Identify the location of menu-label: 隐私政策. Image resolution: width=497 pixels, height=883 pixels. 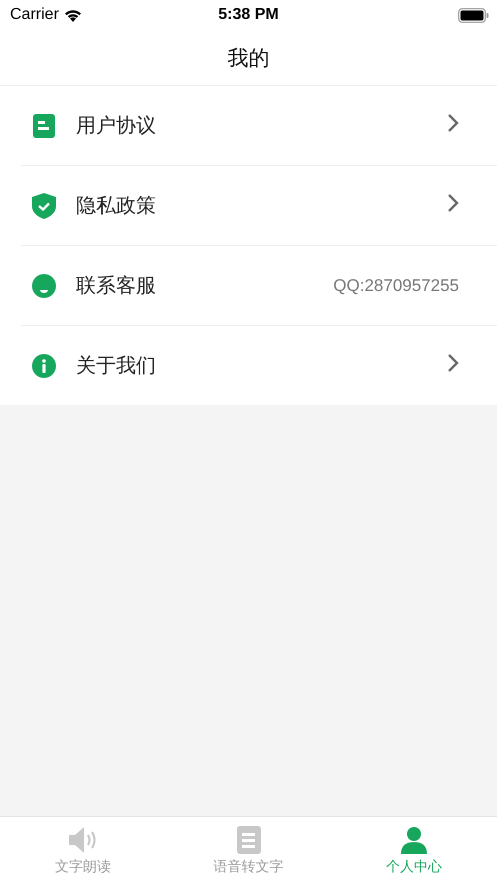
(116, 206).